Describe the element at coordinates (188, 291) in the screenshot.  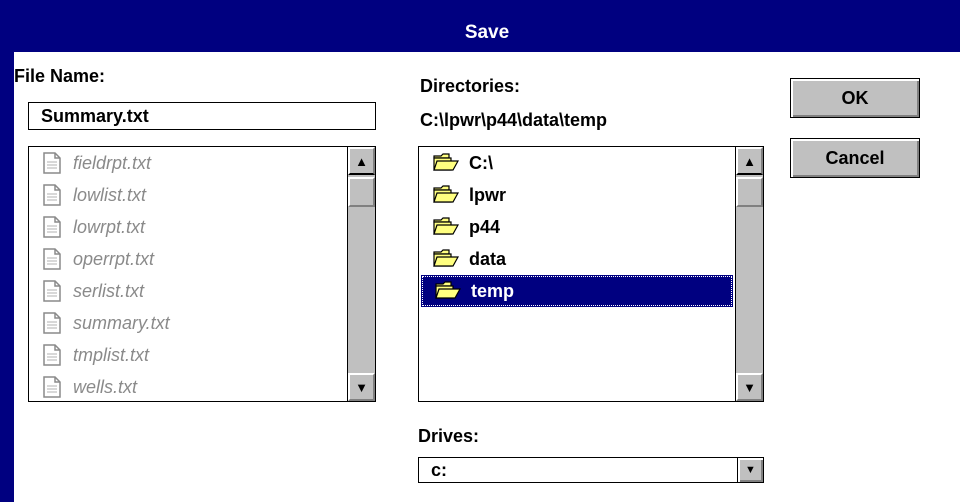
I see `file-list-item: serlist.txt` at that location.